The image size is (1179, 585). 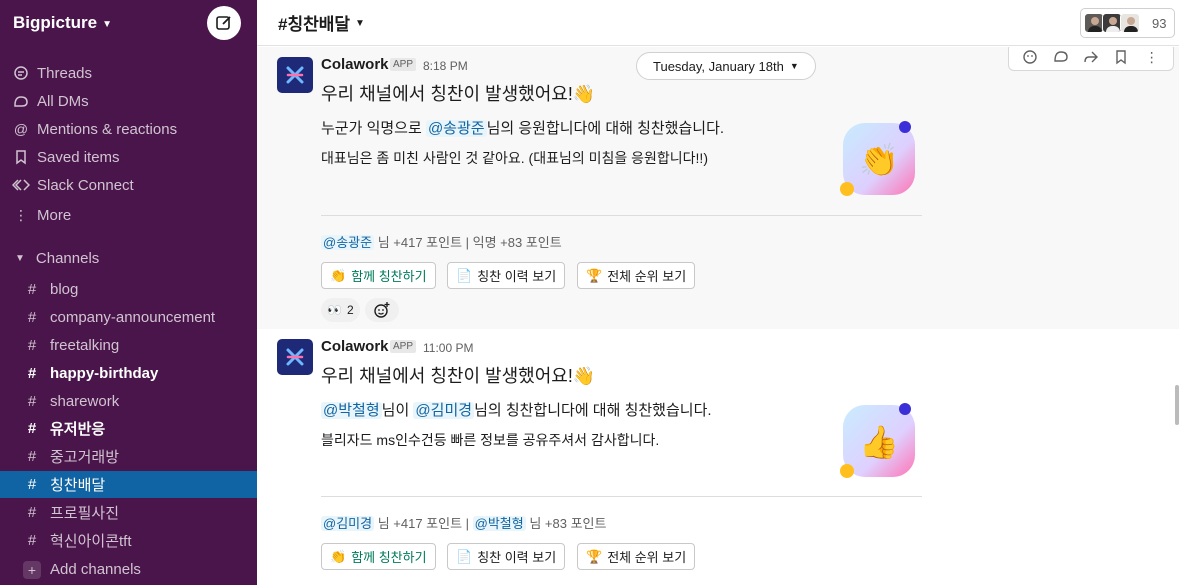 I want to click on compose-icon, so click(x=224, y=23).